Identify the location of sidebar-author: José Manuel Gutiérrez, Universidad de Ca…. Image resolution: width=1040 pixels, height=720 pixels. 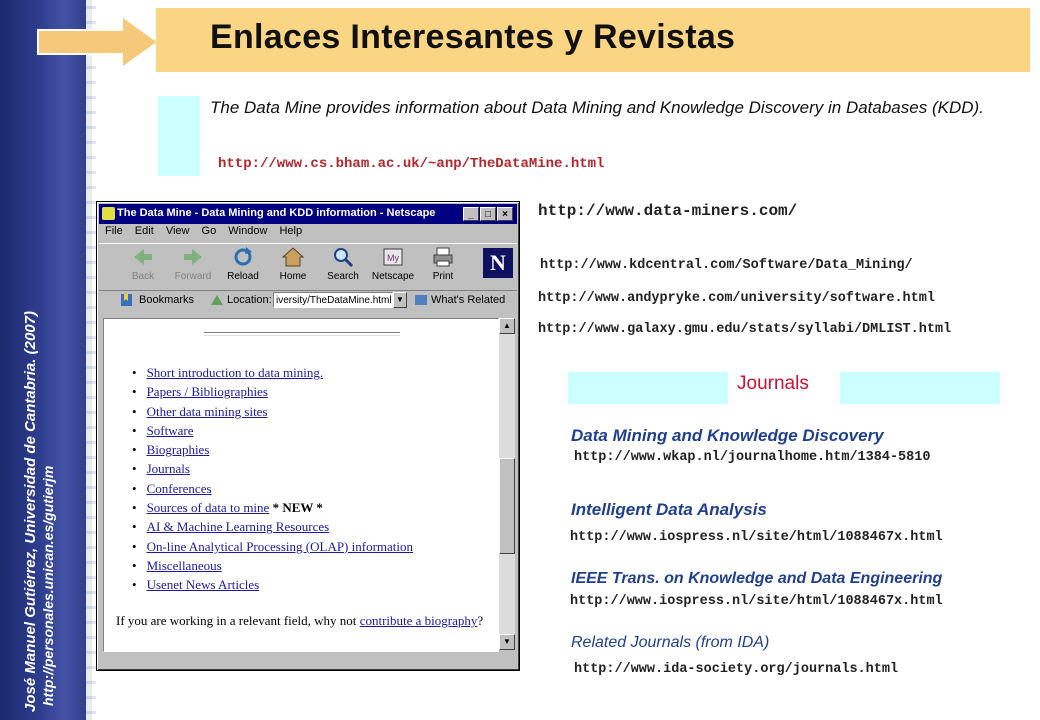
(30, 511).